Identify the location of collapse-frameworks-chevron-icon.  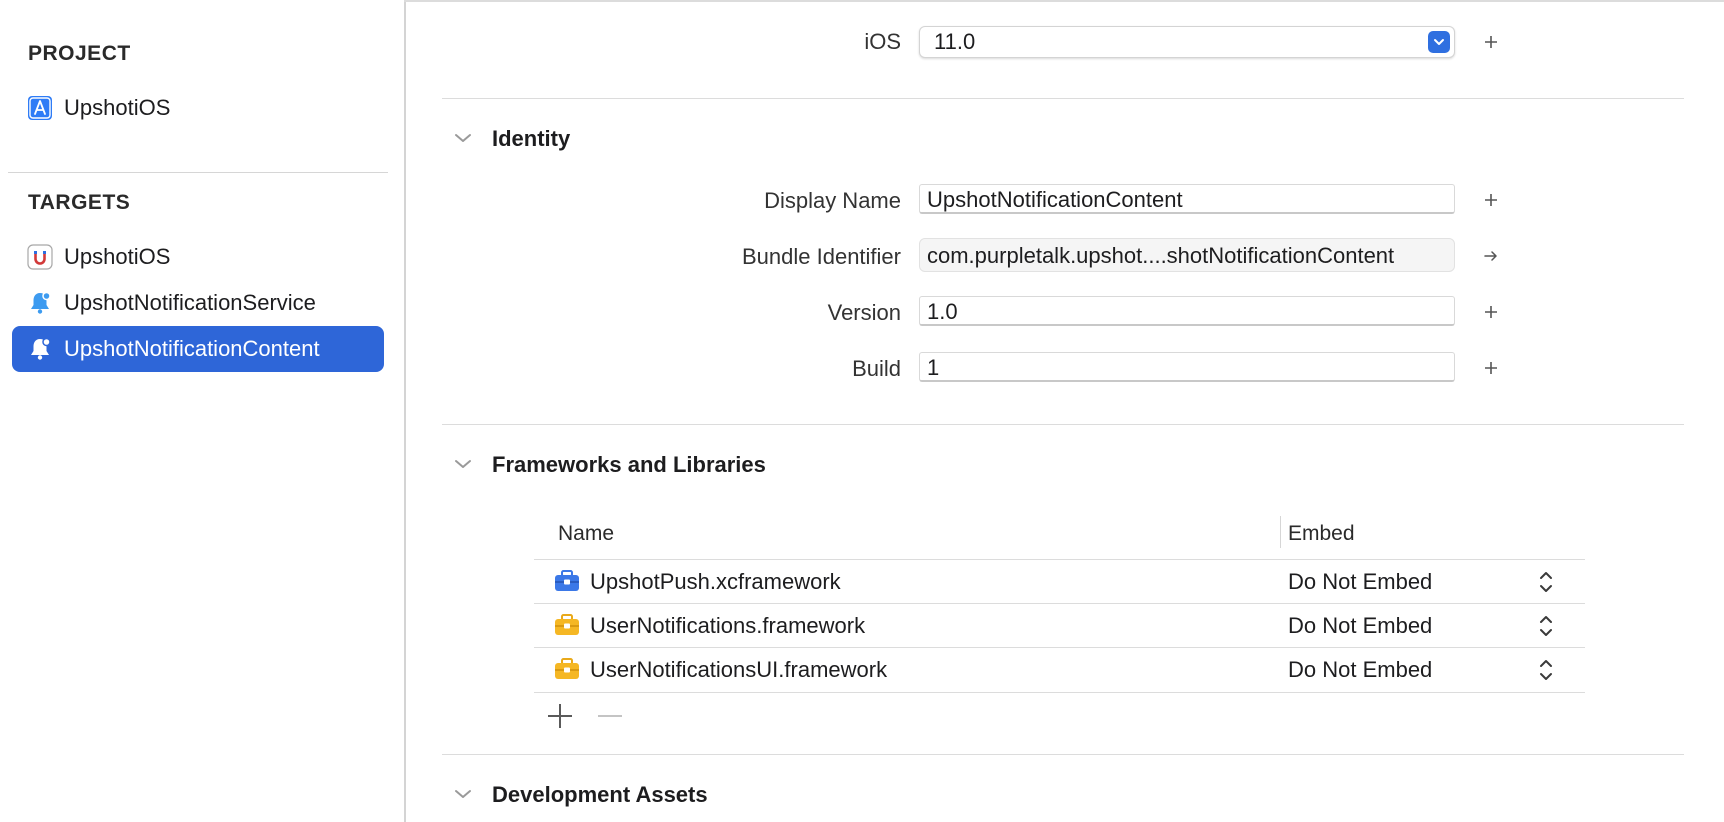
(463, 464).